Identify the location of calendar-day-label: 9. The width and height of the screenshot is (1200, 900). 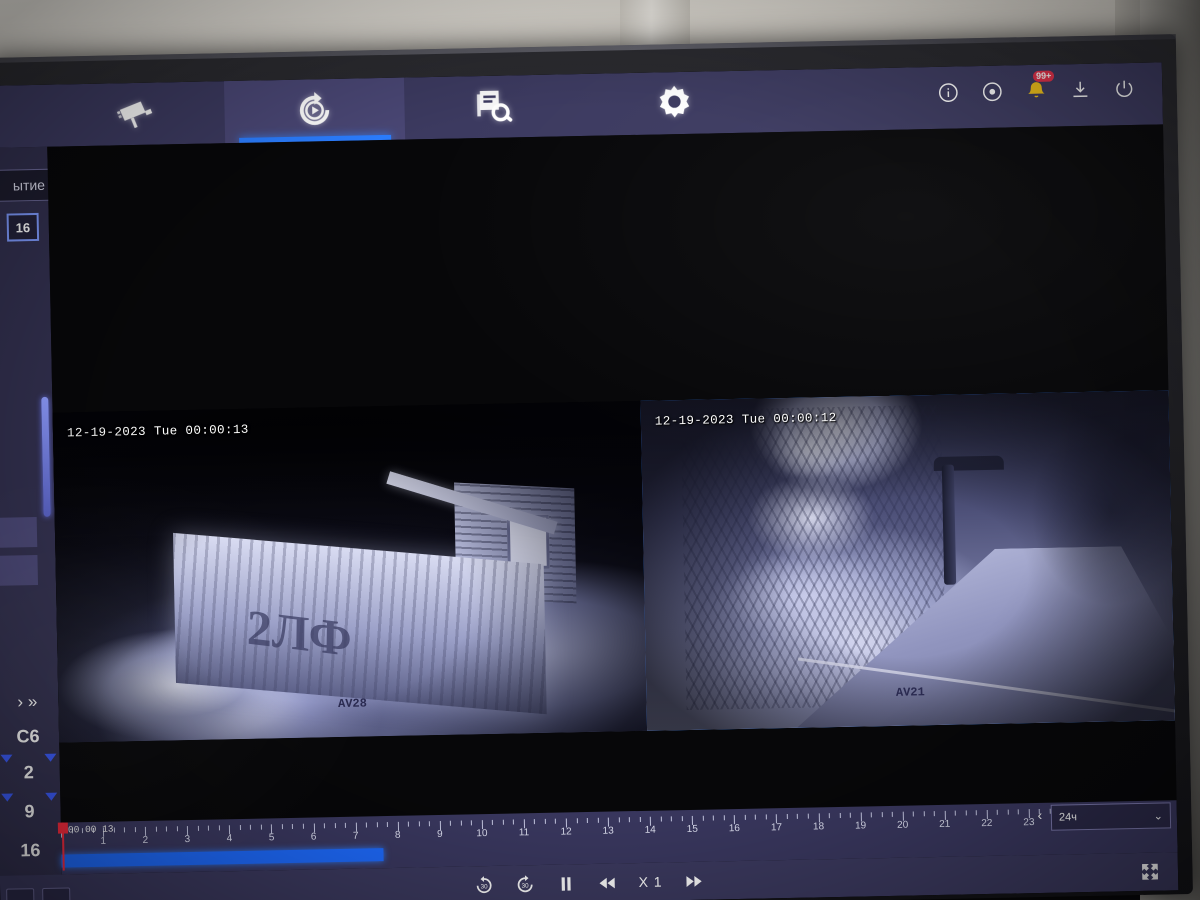
(29, 811).